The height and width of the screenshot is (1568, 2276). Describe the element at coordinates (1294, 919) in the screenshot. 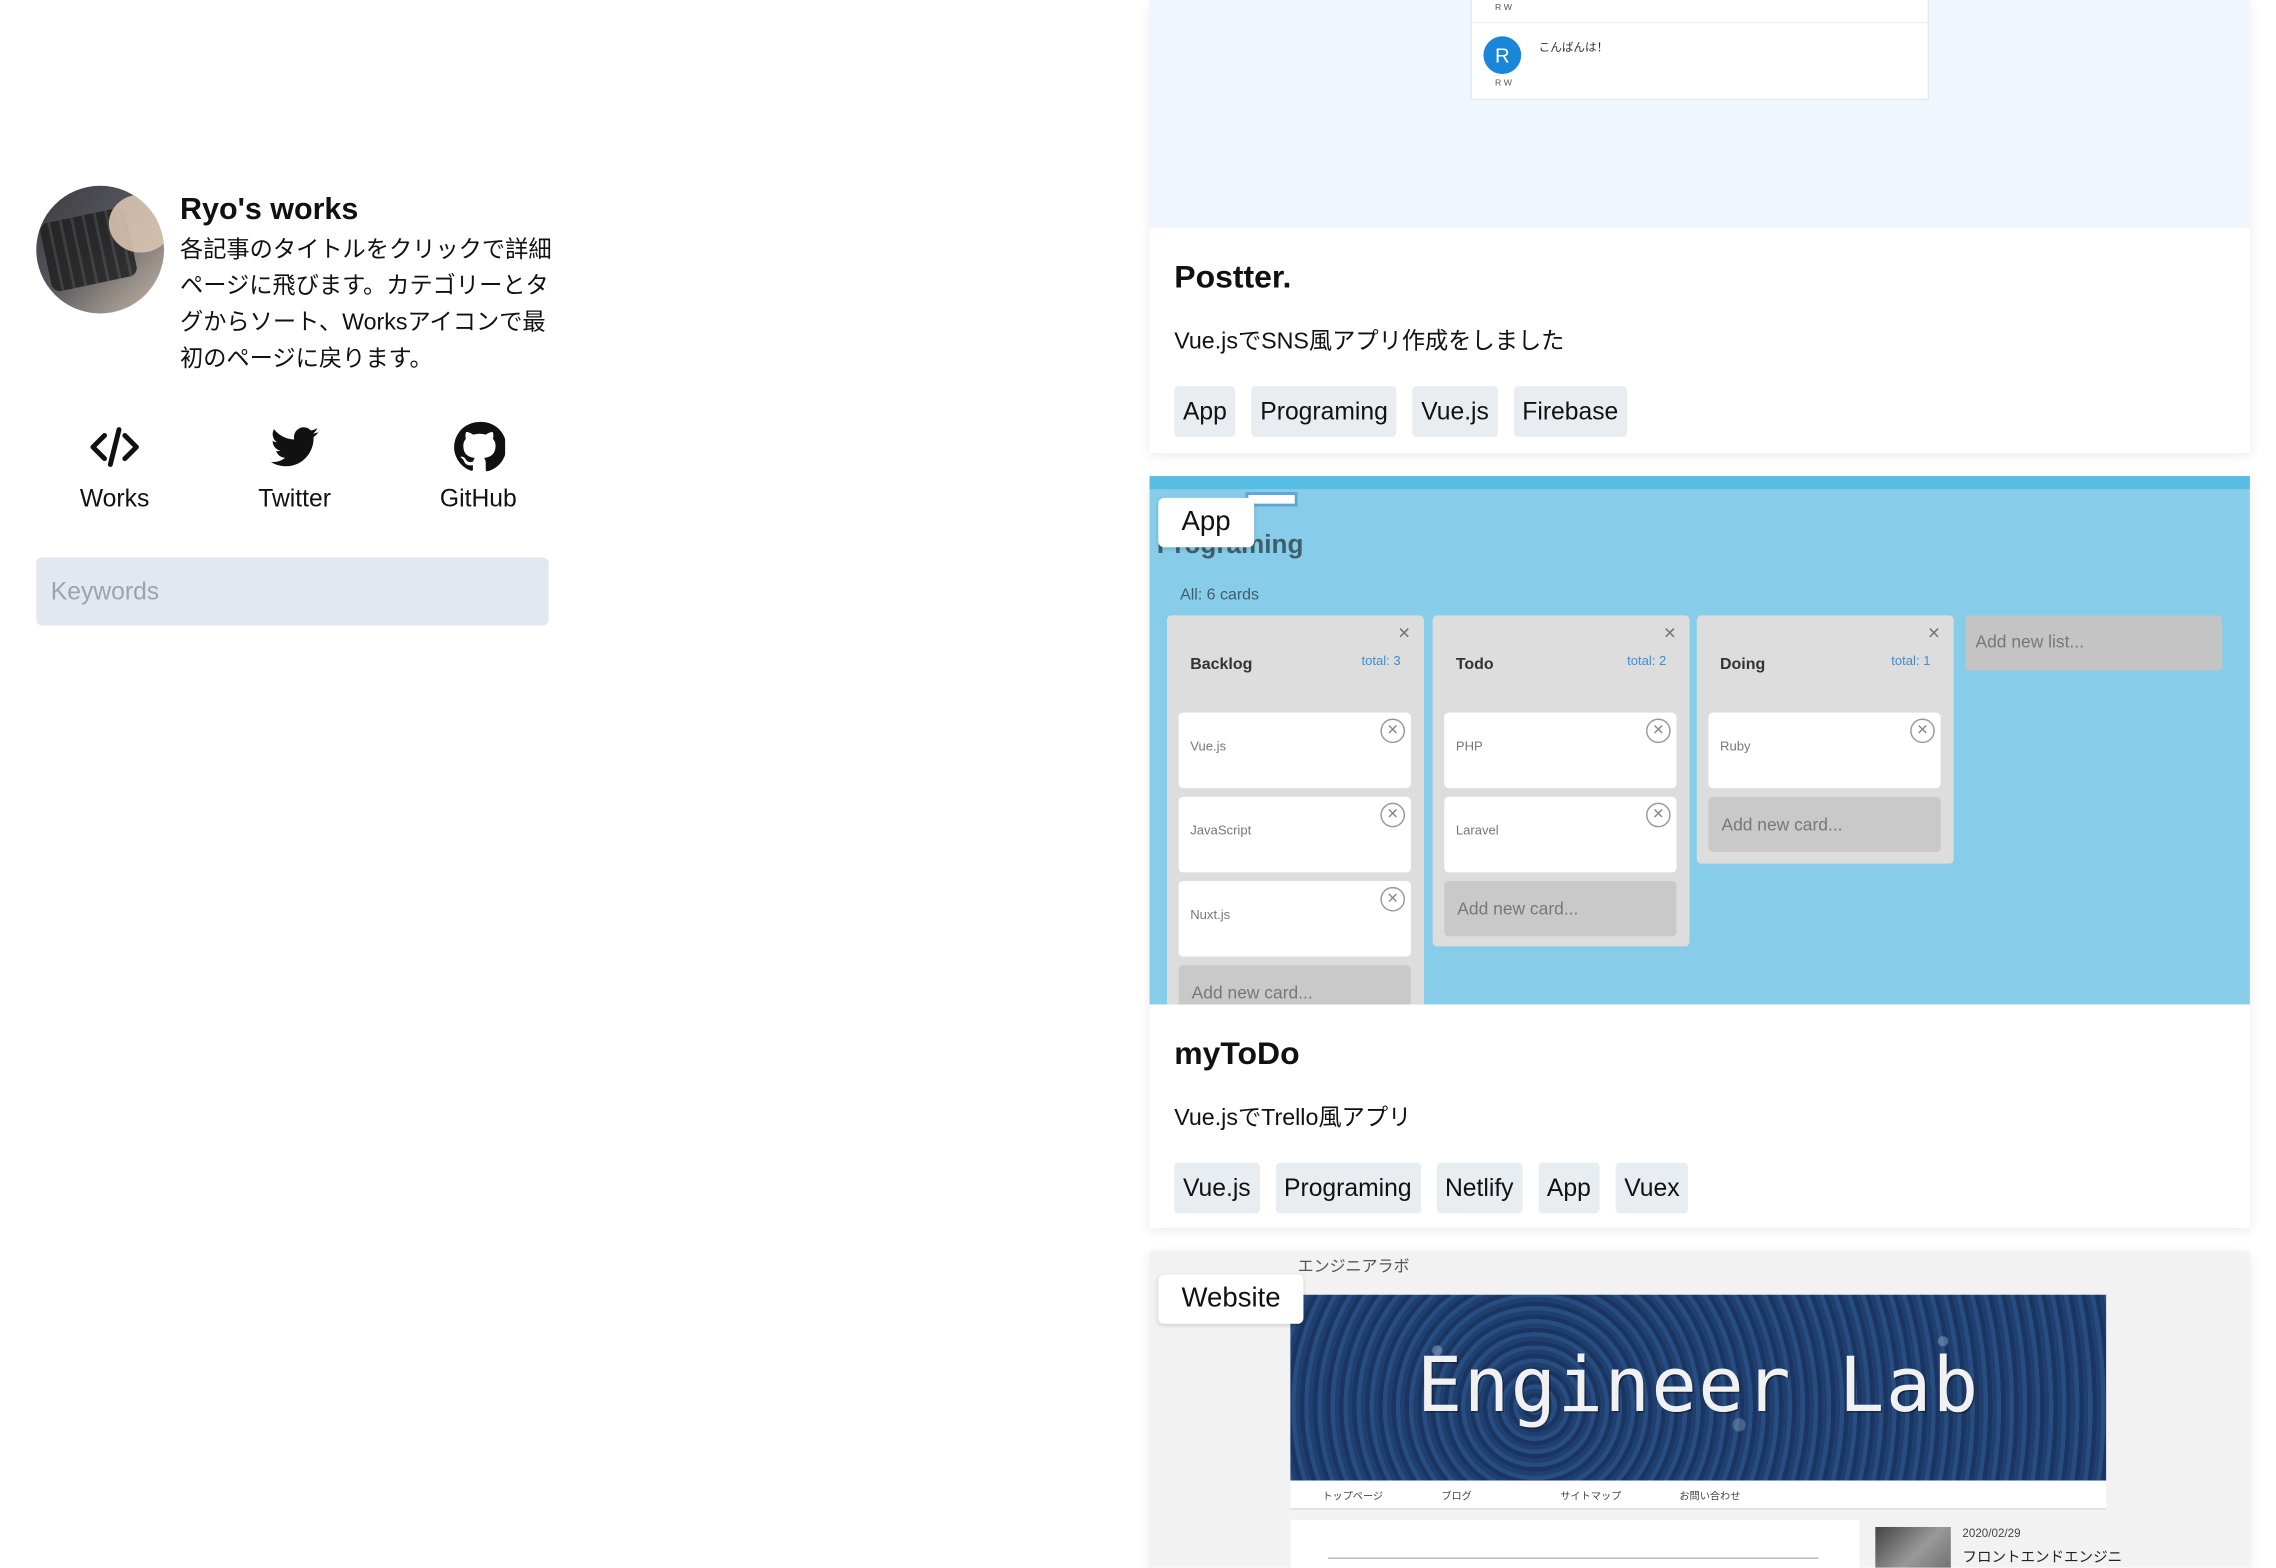

I see `task-card: Nuxt.js ✕` at that location.